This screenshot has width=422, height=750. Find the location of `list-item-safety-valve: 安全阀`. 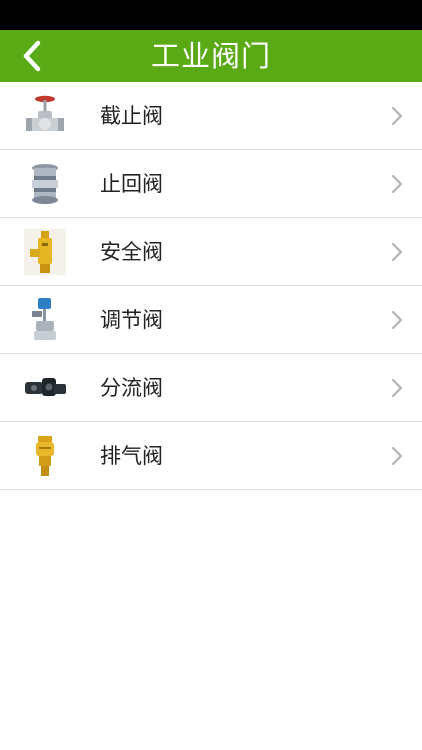

list-item-safety-valve: 安全阀 is located at coordinates (211, 252).